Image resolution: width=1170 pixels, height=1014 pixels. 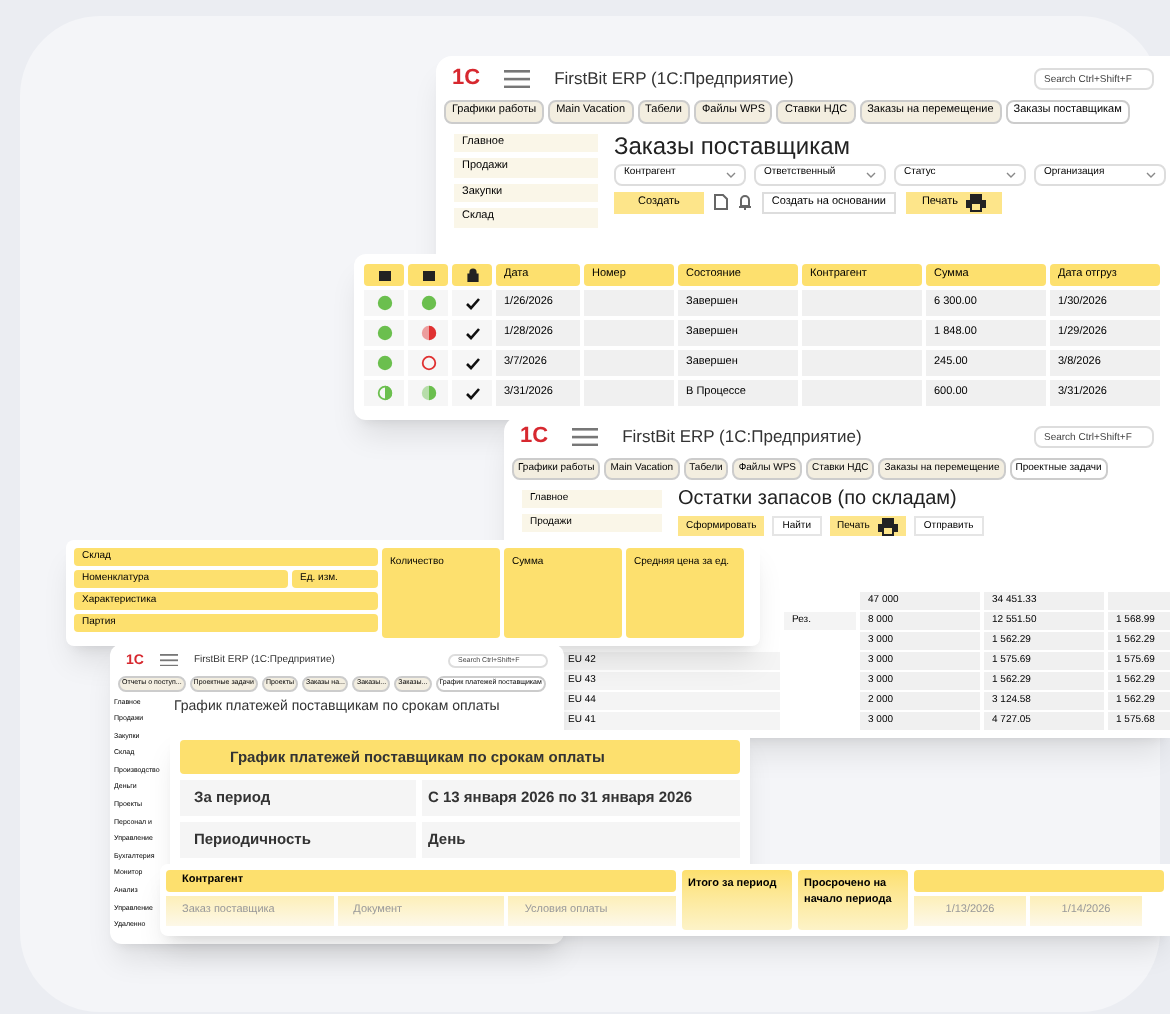 What do you see at coordinates (744, 202) in the screenshot?
I see `bell-icon` at bounding box center [744, 202].